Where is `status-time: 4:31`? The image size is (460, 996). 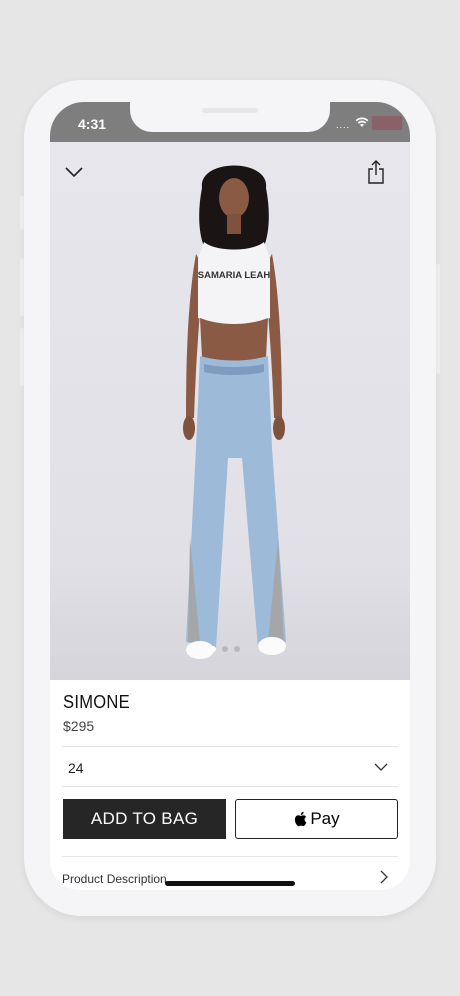 status-time: 4:31 is located at coordinates (92, 124).